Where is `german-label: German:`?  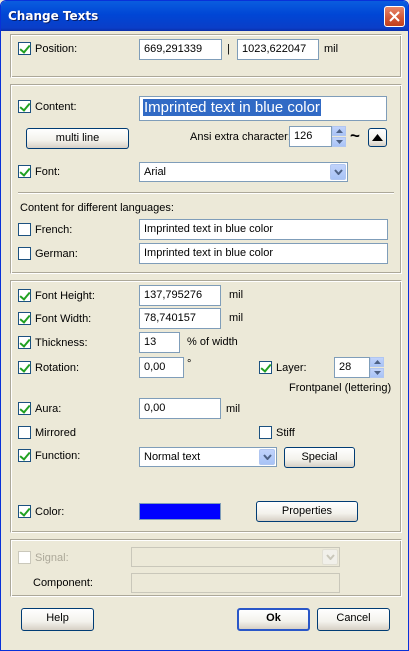
german-label: German: is located at coordinates (56, 254).